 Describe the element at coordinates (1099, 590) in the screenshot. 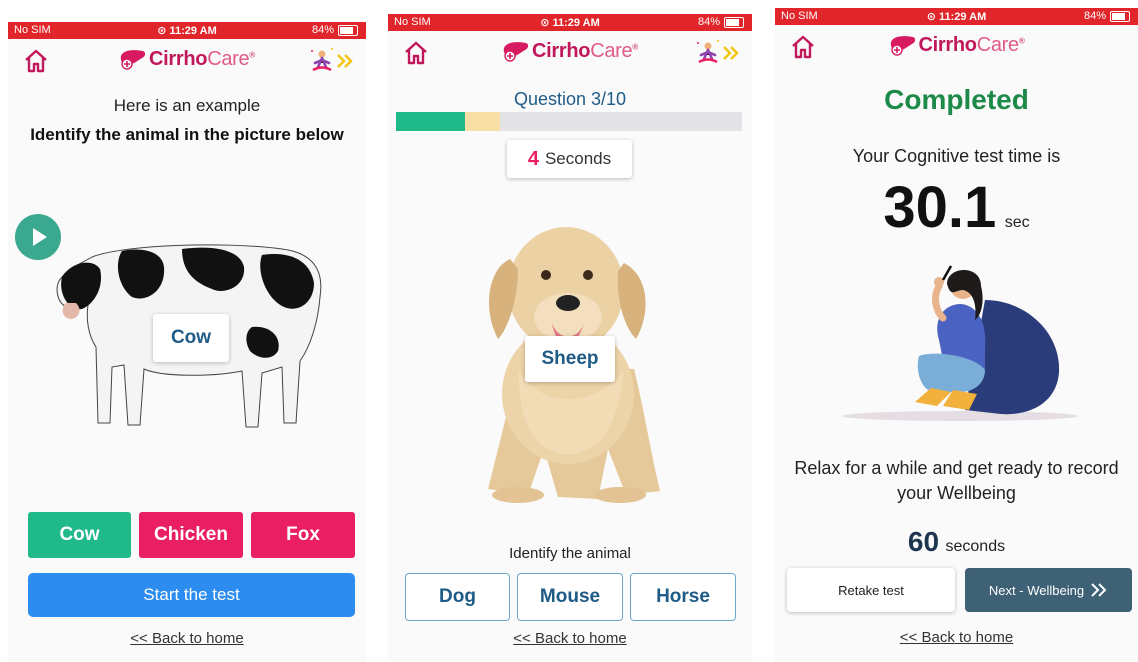

I see `double-chevron-right-icon` at that location.